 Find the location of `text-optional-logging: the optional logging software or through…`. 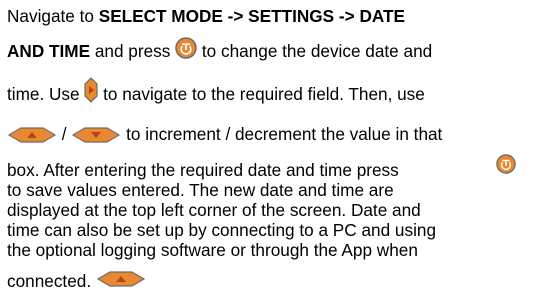

text-optional-logging: the optional logging software or through… is located at coordinates (212, 250).